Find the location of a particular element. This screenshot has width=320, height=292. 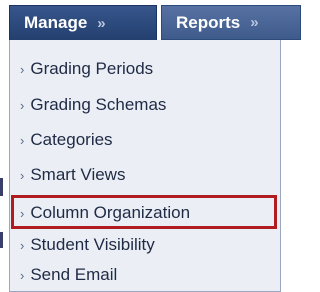

menu-item-smart-views: › Smart Views is located at coordinates (72, 175).